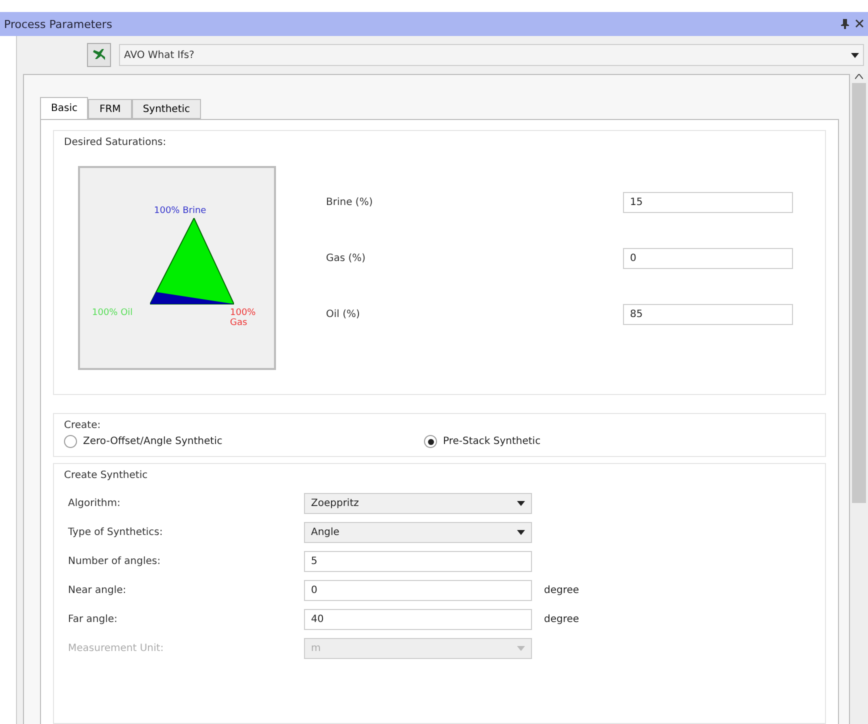 The height and width of the screenshot is (724, 868). I want to click on field-label: Gas (%), so click(346, 258).